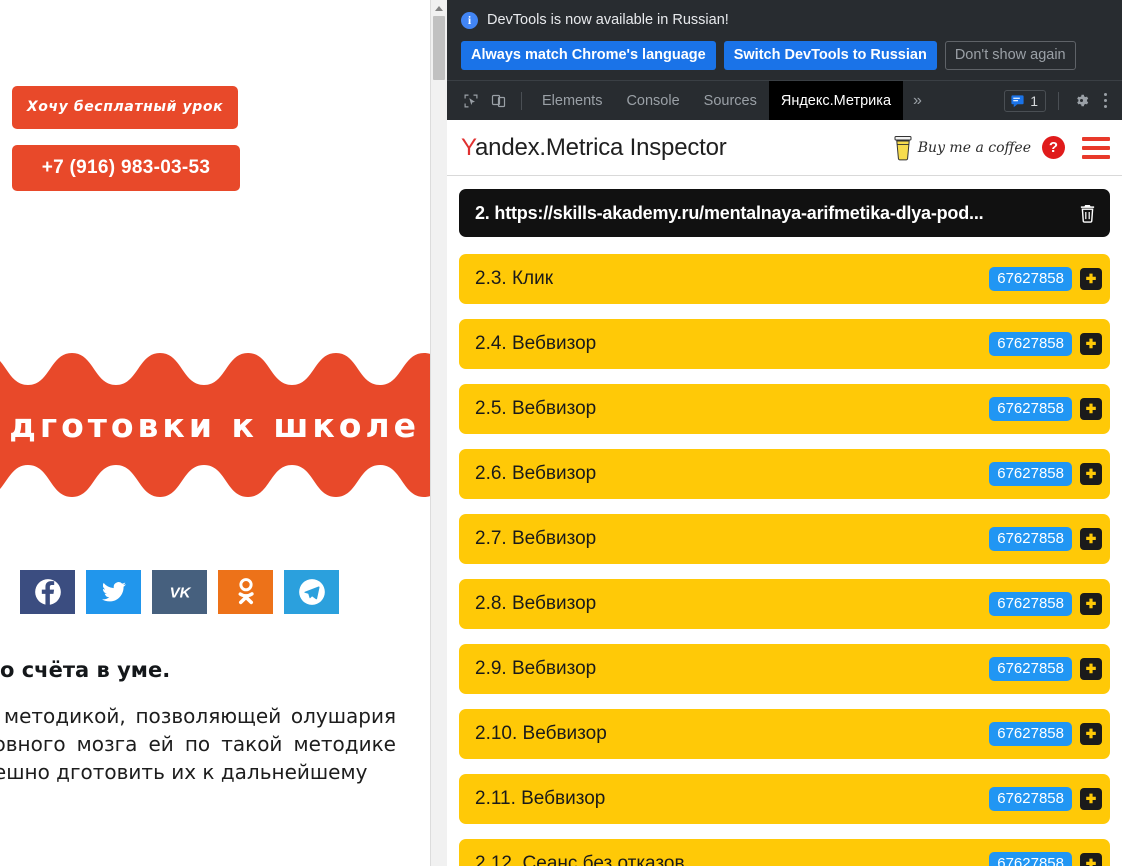 The height and width of the screenshot is (866, 1122). Describe the element at coordinates (588, 55) in the screenshot. I see `always-match-language-button: Always match Chrome's language` at that location.